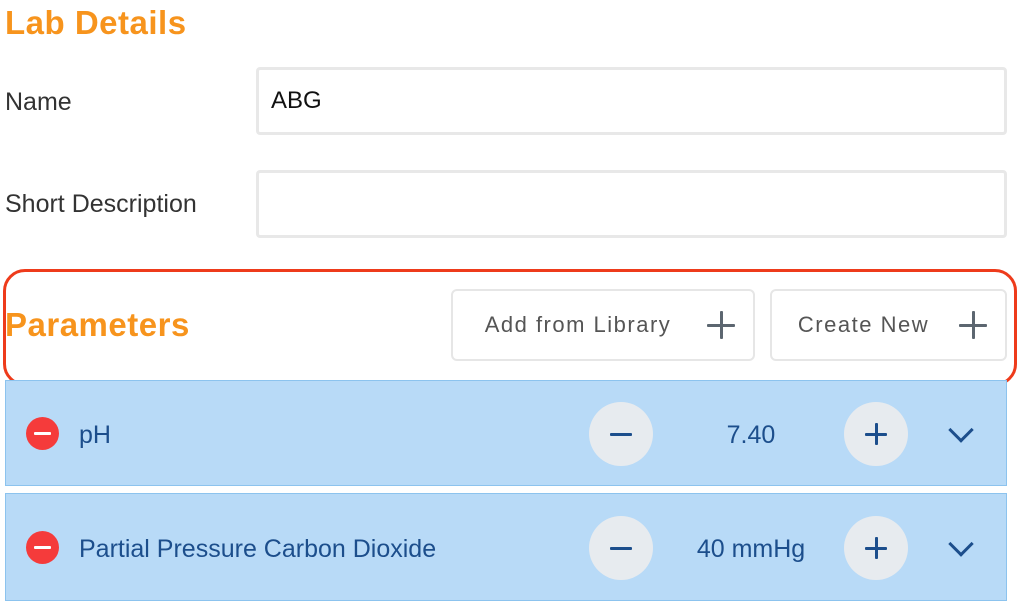  What do you see at coordinates (258, 549) in the screenshot?
I see `parameter-name: Partial Pressure Carbon Dioxide` at bounding box center [258, 549].